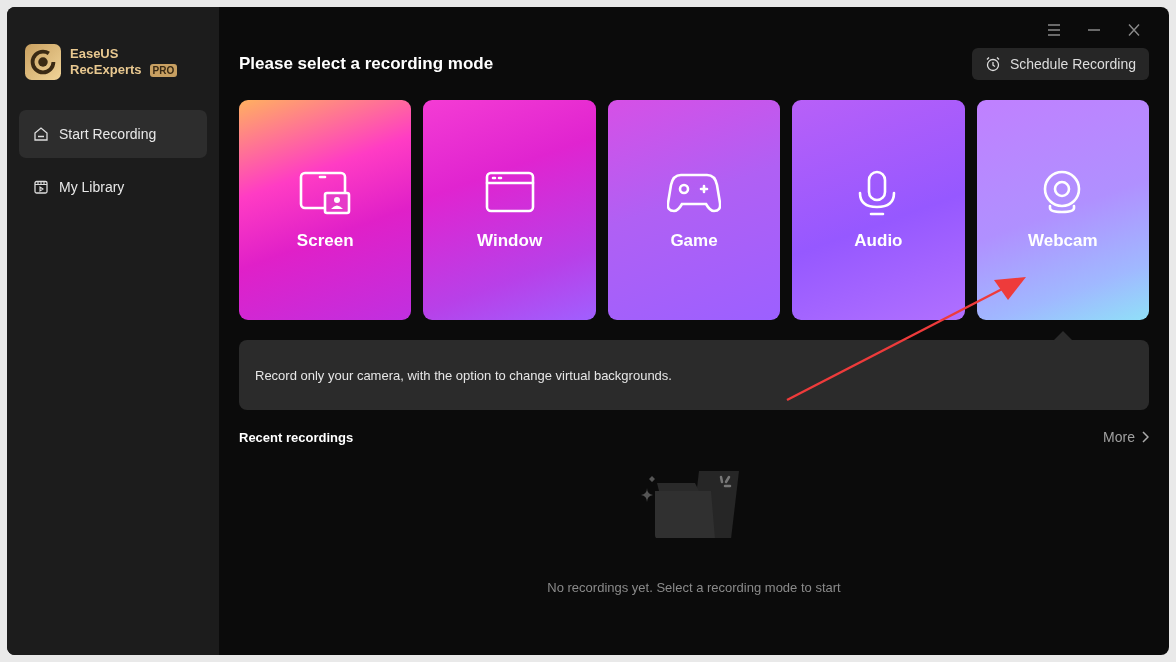 The width and height of the screenshot is (1176, 662). Describe the element at coordinates (325, 193) in the screenshot. I see `monitor-person-icon` at that location.